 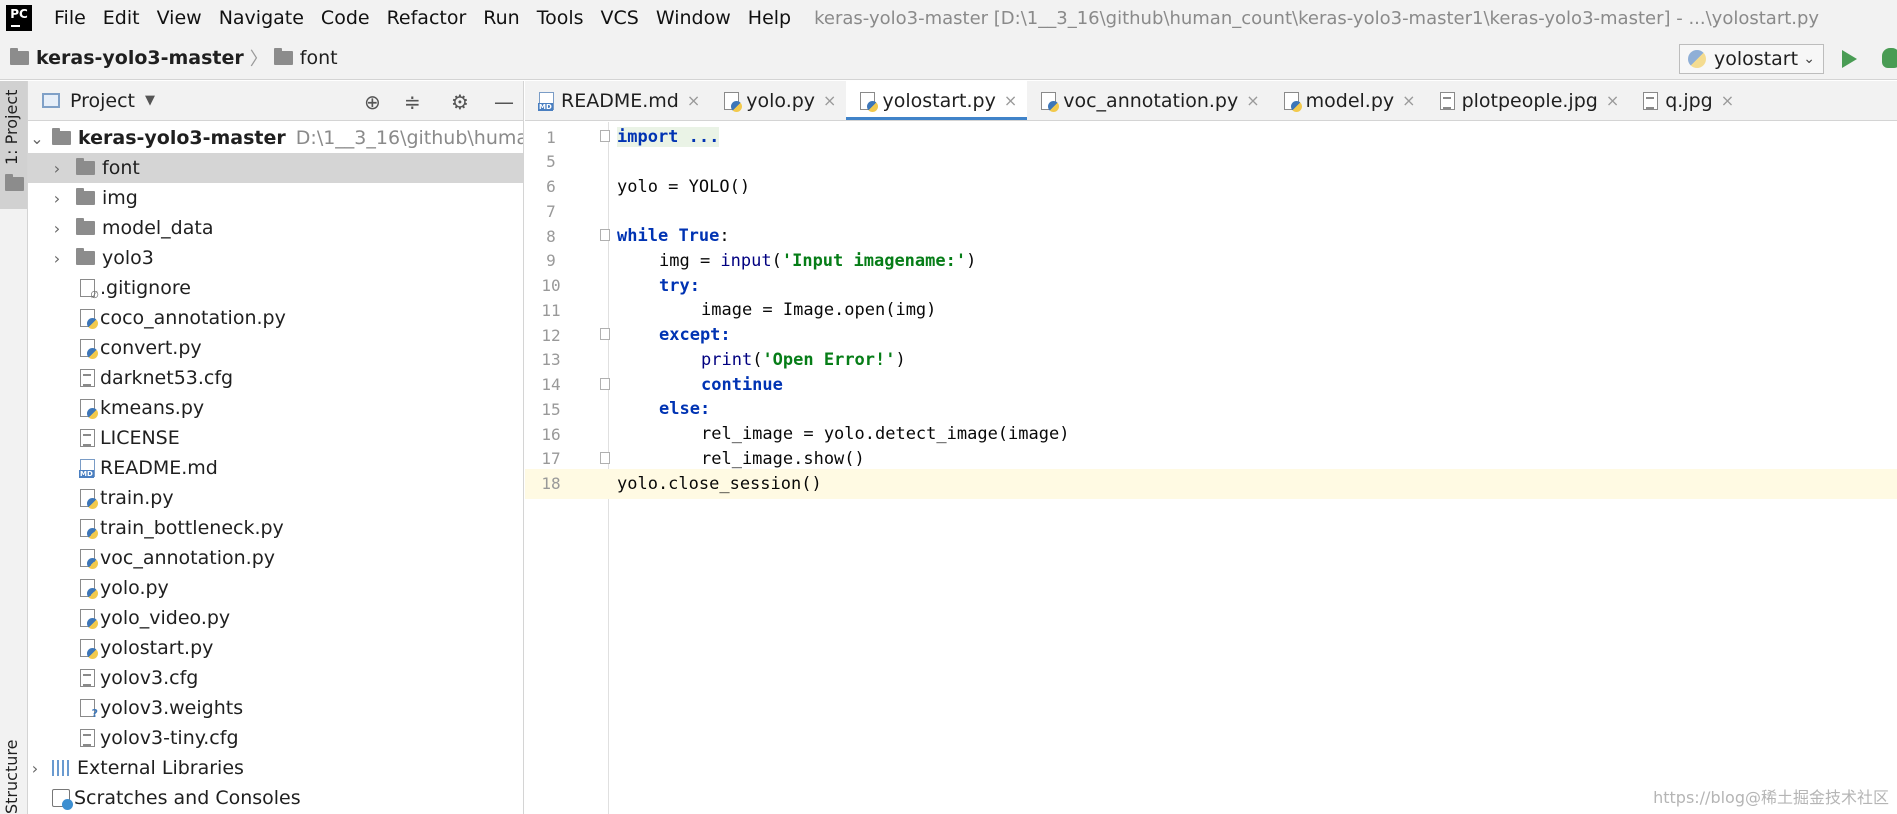 I want to click on tree-item-convert-py: convert.py, so click(x=275, y=348).